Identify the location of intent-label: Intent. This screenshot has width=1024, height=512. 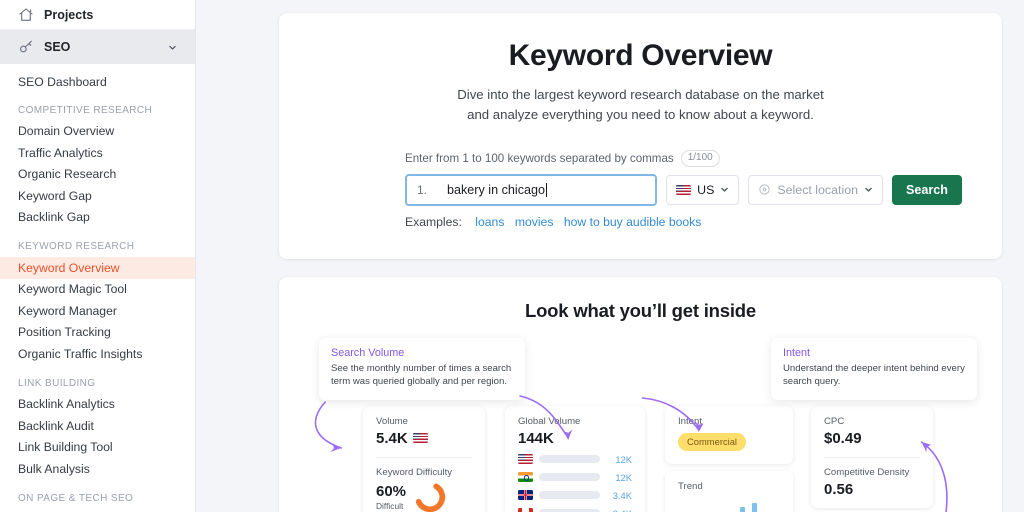
(690, 421).